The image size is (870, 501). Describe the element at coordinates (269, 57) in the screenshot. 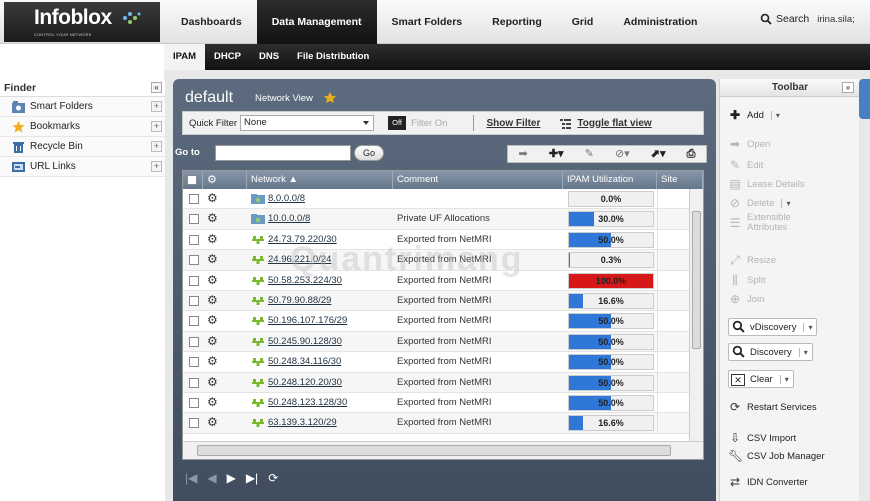

I see `sub-tab-dns: DNS` at that location.